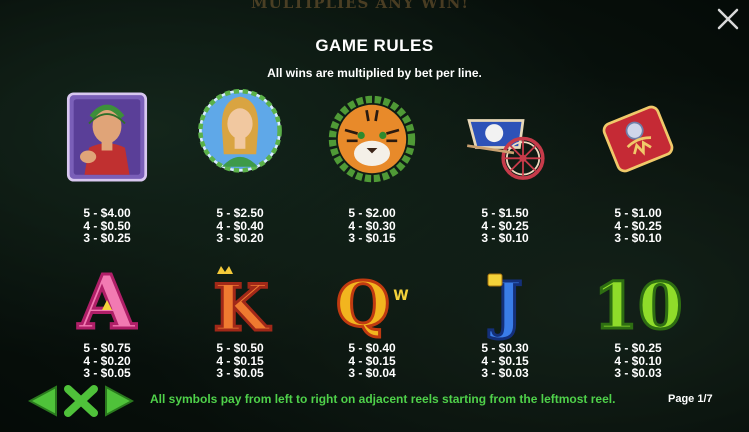  What do you see at coordinates (638, 361) in the screenshot?
I see `paytable-values: 5 - $0.25 4 - $0.10 3 - $0.03` at bounding box center [638, 361].